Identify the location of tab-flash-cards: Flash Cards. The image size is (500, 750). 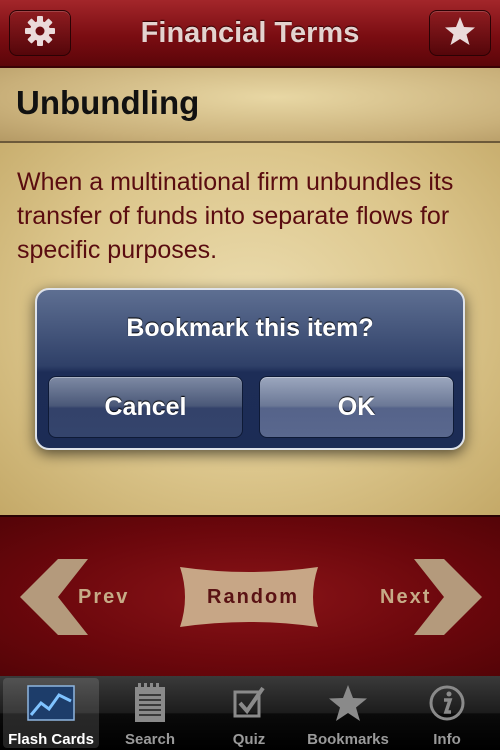
(51, 713).